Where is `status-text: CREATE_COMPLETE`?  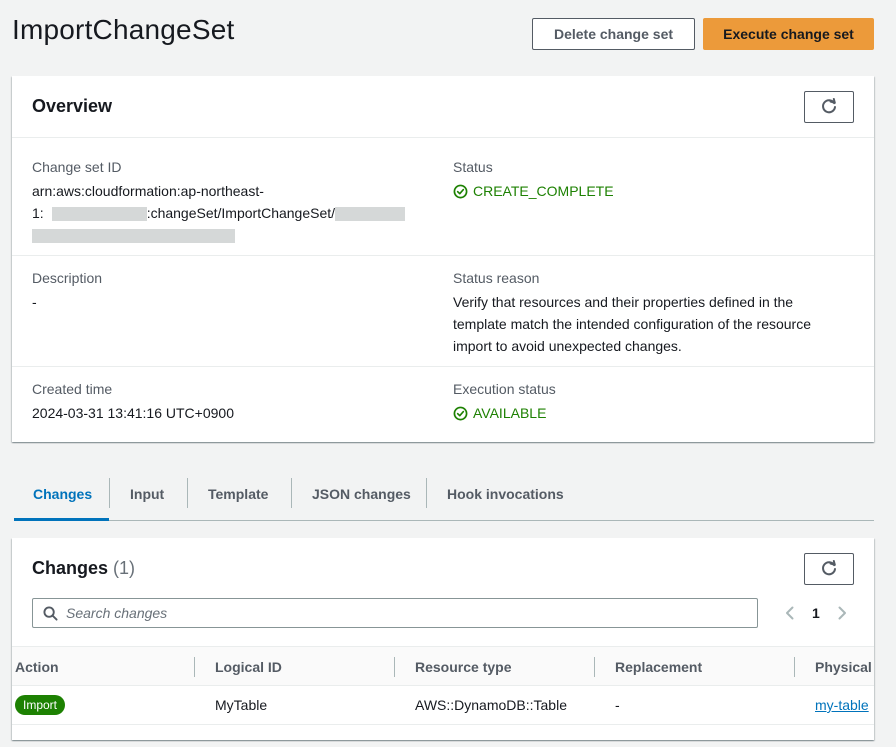
status-text: CREATE_COMPLETE is located at coordinates (543, 191).